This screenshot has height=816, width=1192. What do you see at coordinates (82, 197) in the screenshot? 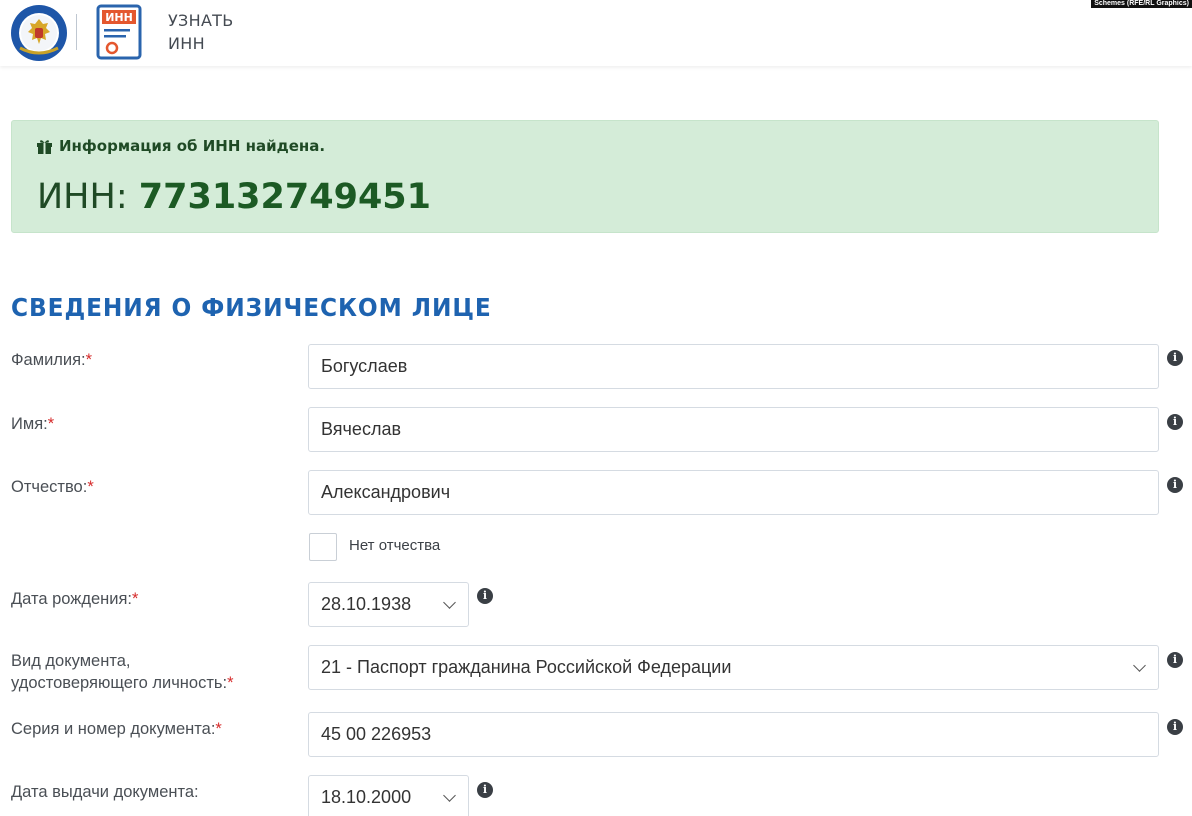
I see `inn-label: ИНН:` at bounding box center [82, 197].